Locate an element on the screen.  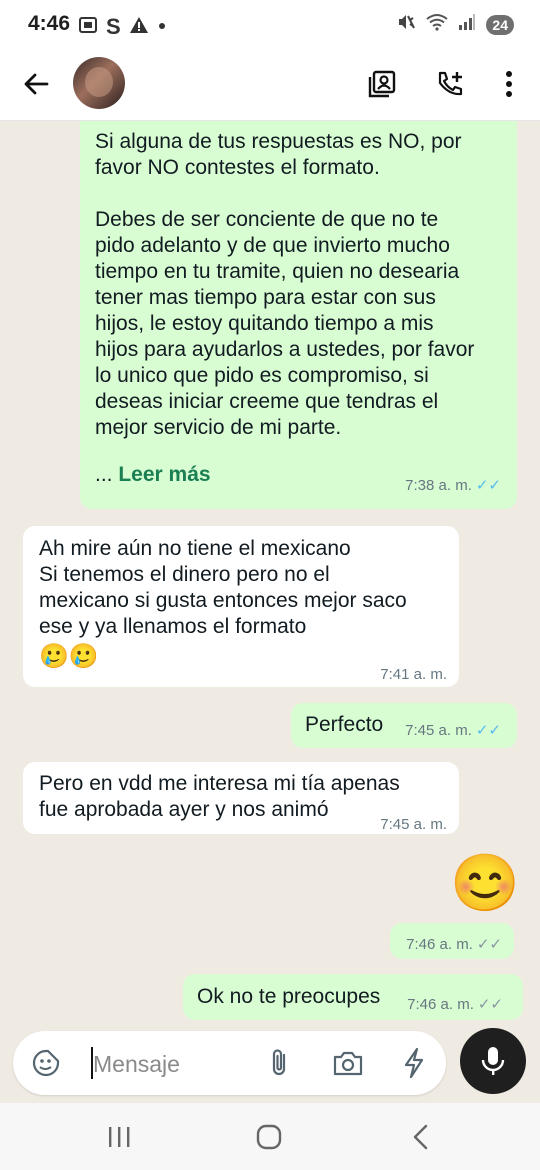
message-outgoing: 7:46 a. m. ✓✓ is located at coordinates (452, 941).